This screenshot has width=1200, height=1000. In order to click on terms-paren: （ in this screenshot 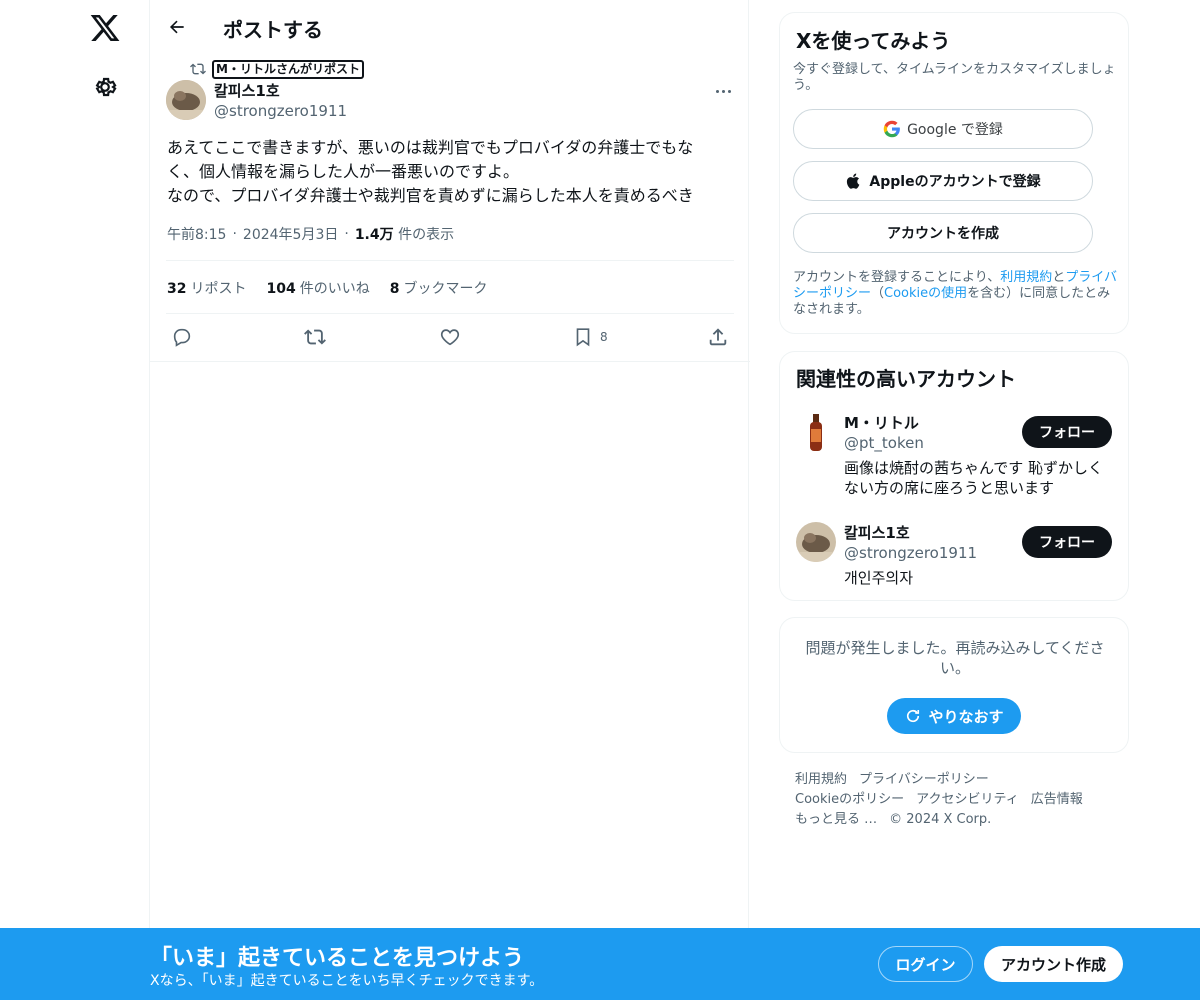, I will do `click(878, 293)`.